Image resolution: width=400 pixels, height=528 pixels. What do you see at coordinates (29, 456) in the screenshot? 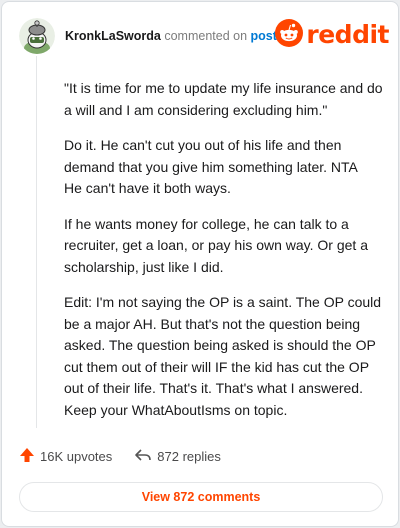
I see `upvote-arrow-icon` at bounding box center [29, 456].